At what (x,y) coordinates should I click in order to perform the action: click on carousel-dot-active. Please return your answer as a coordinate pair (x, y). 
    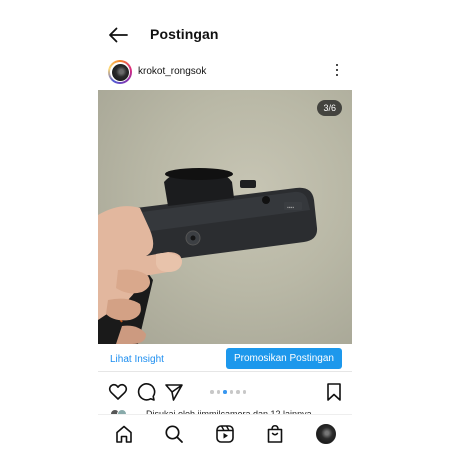
    Looking at the image, I should click on (225, 392).